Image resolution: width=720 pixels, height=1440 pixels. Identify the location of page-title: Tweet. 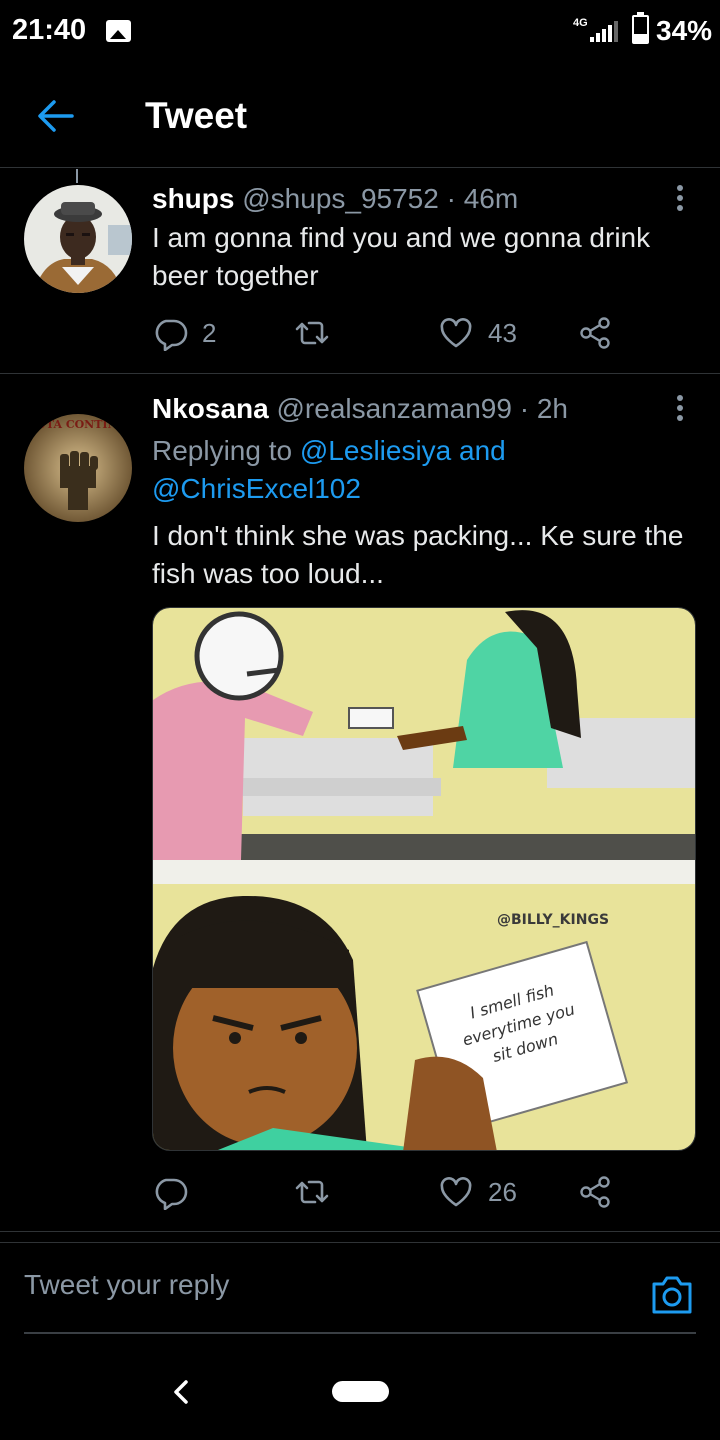
(196, 115).